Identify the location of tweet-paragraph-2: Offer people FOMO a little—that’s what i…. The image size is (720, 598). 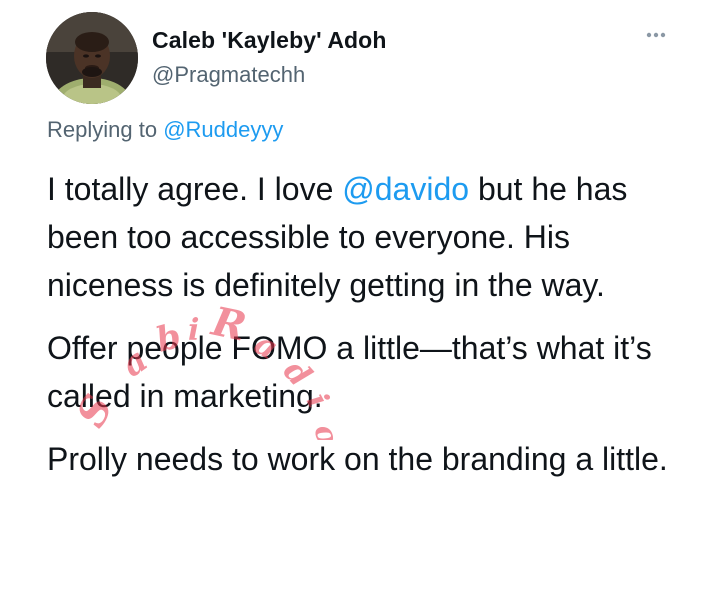
(349, 372).